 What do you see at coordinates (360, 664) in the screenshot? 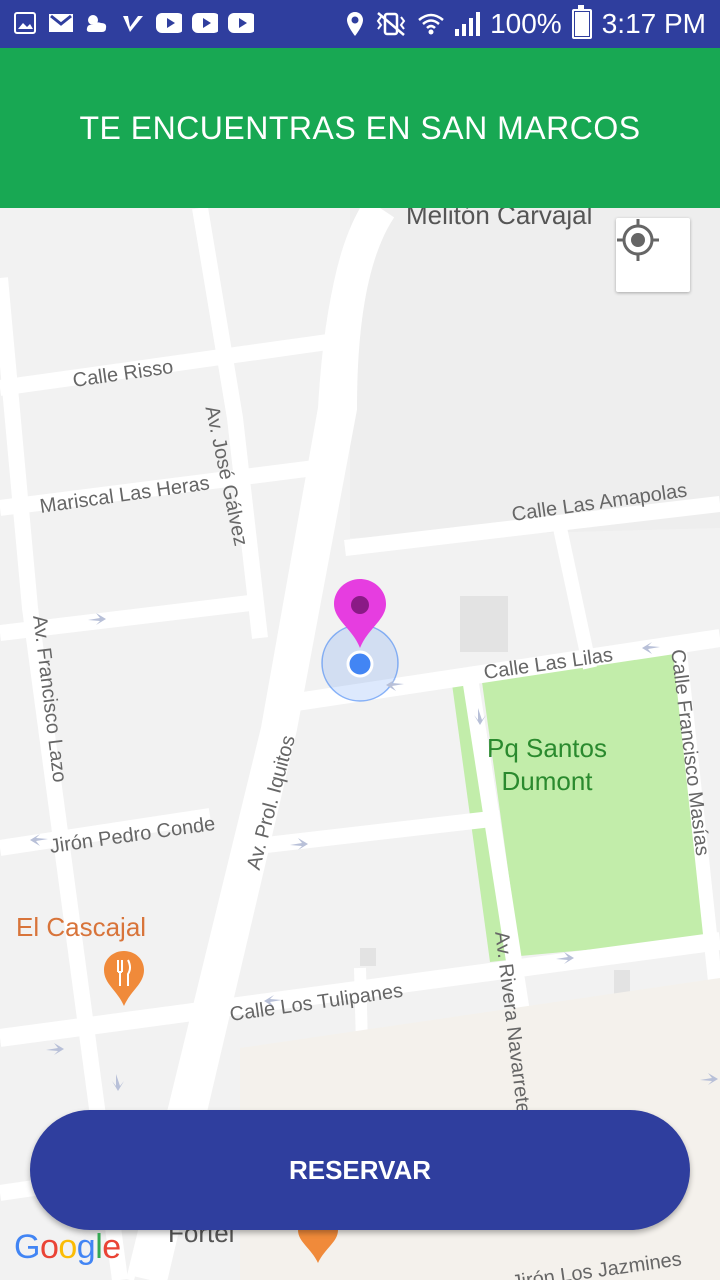
I see `my-location-dot` at bounding box center [360, 664].